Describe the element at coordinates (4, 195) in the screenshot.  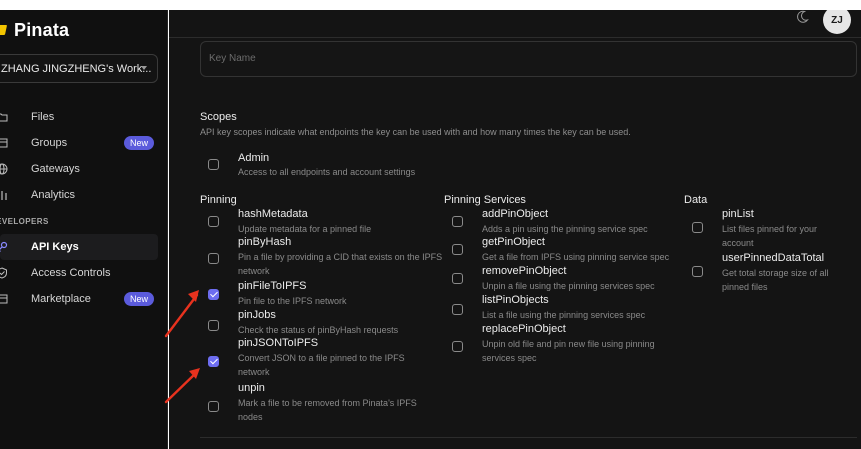
I see `bar-chart-icon` at that location.